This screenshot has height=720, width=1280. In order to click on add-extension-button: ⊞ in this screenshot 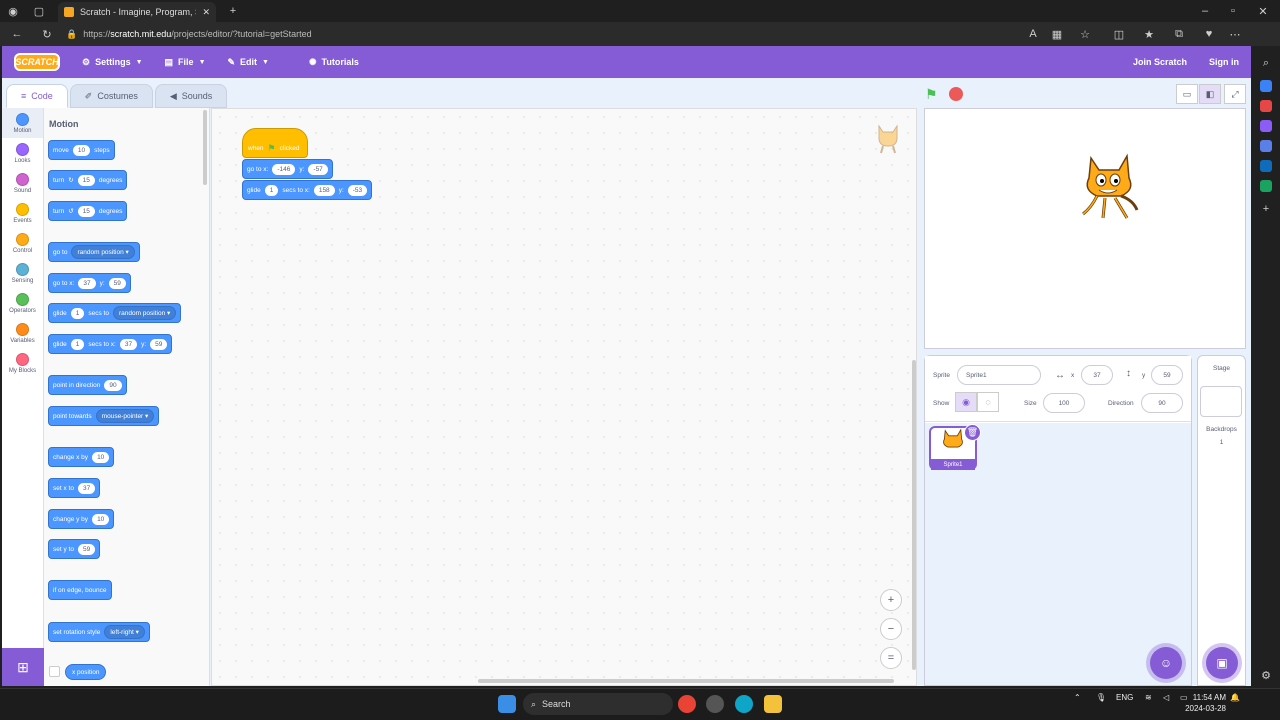, I will do `click(23, 667)`.